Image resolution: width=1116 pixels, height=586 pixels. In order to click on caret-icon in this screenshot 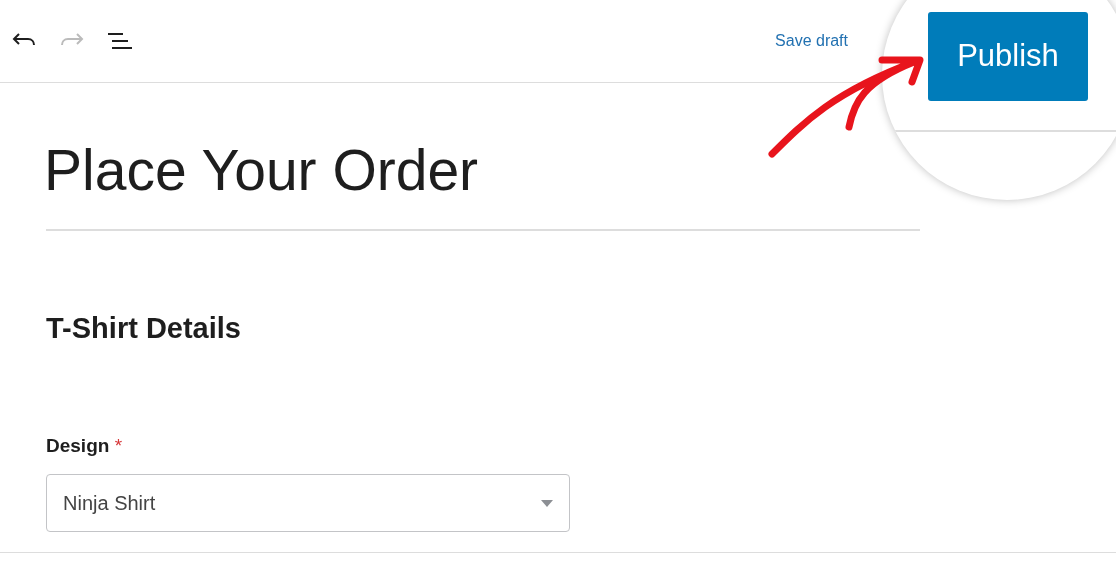, I will do `click(547, 503)`.